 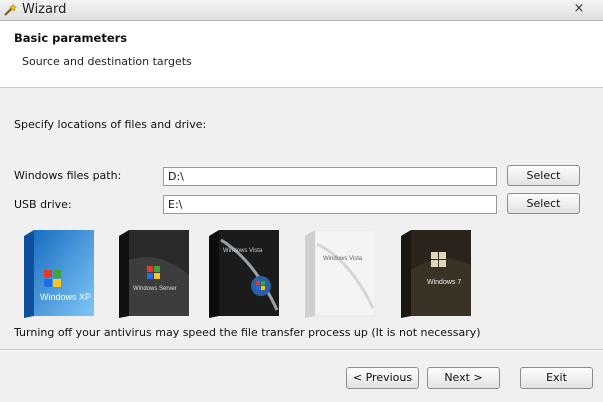 I want to click on windows-vista-box-image: Windows Vista, so click(x=244, y=274).